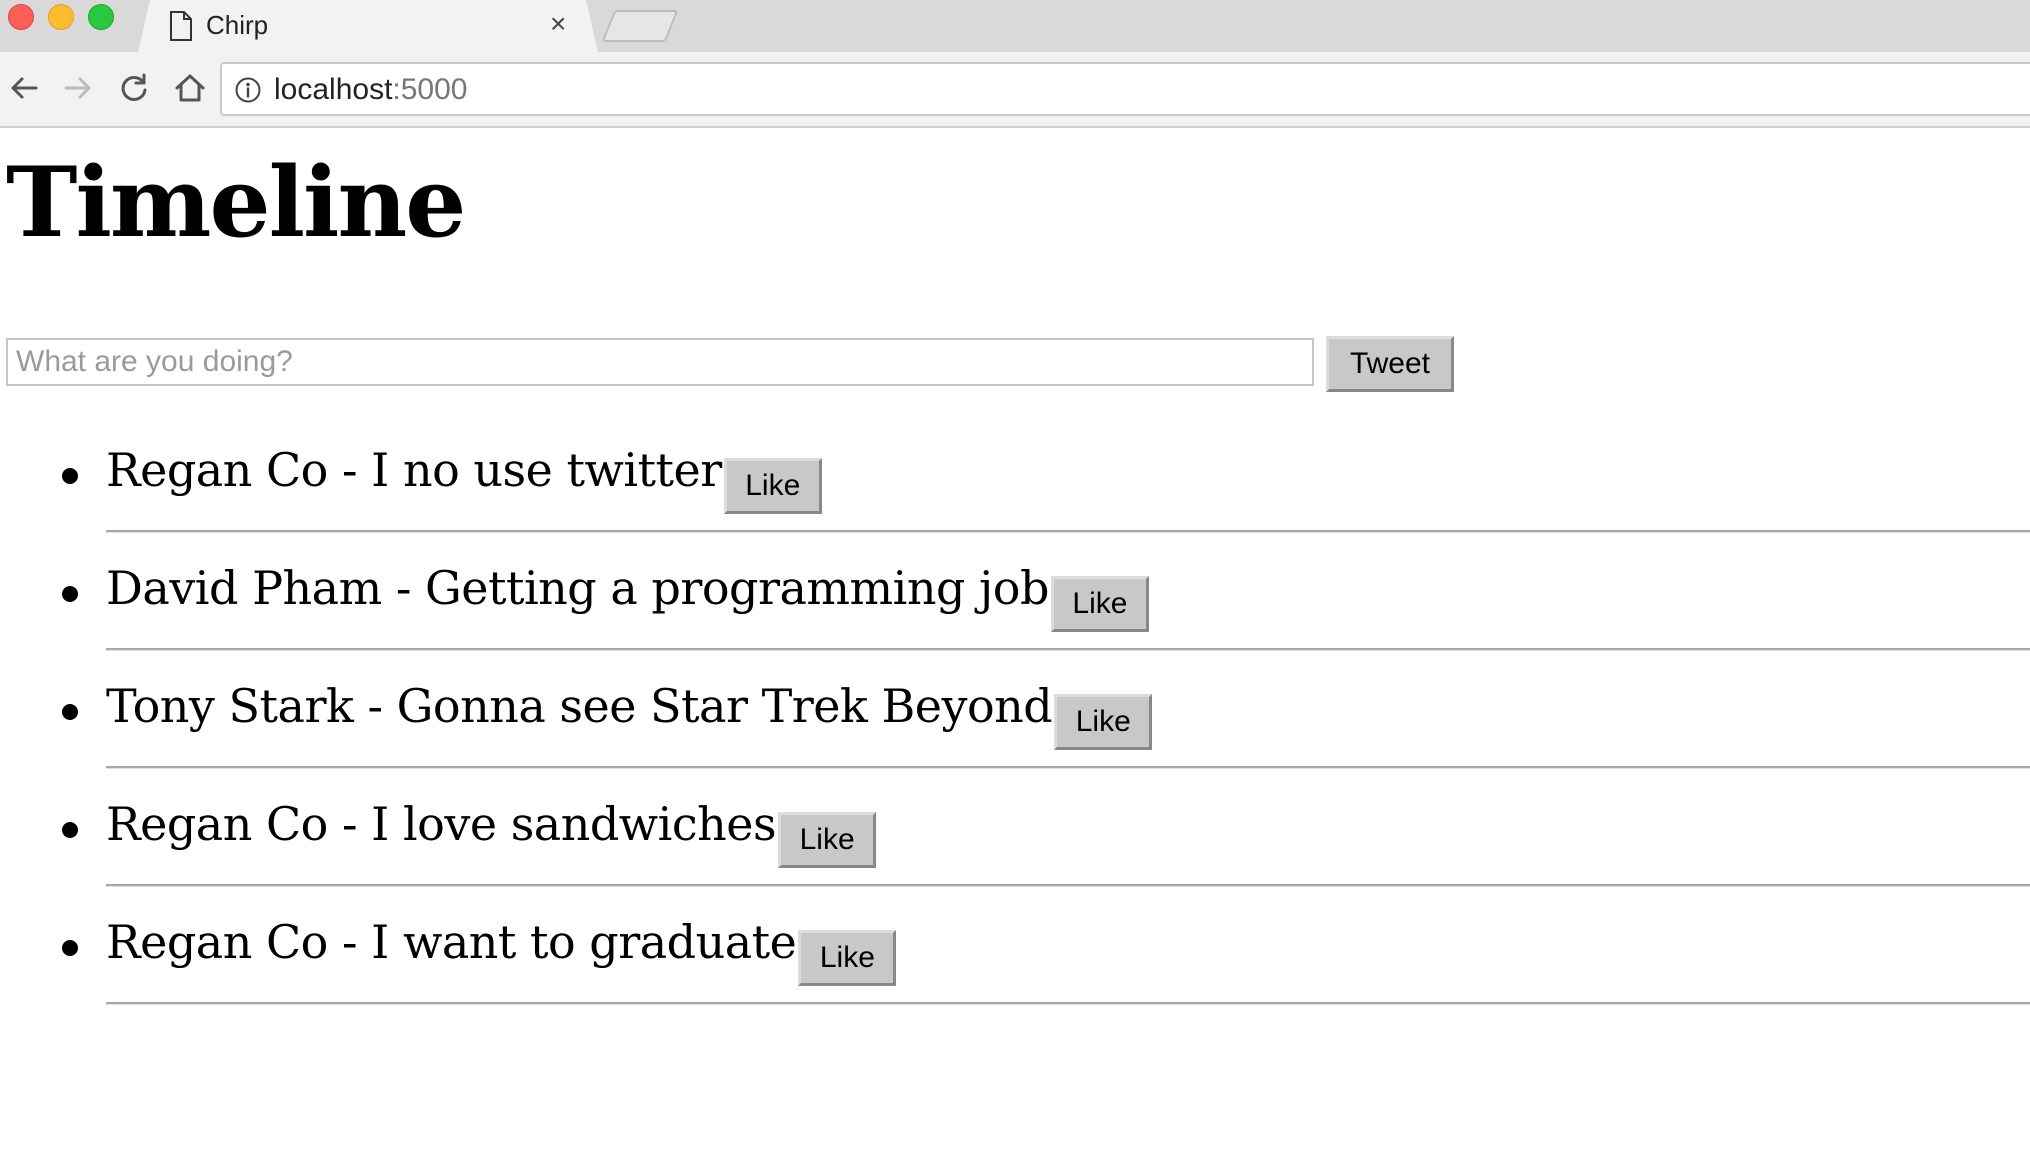  I want to click on tab-close-icon: ×, so click(558, 24).